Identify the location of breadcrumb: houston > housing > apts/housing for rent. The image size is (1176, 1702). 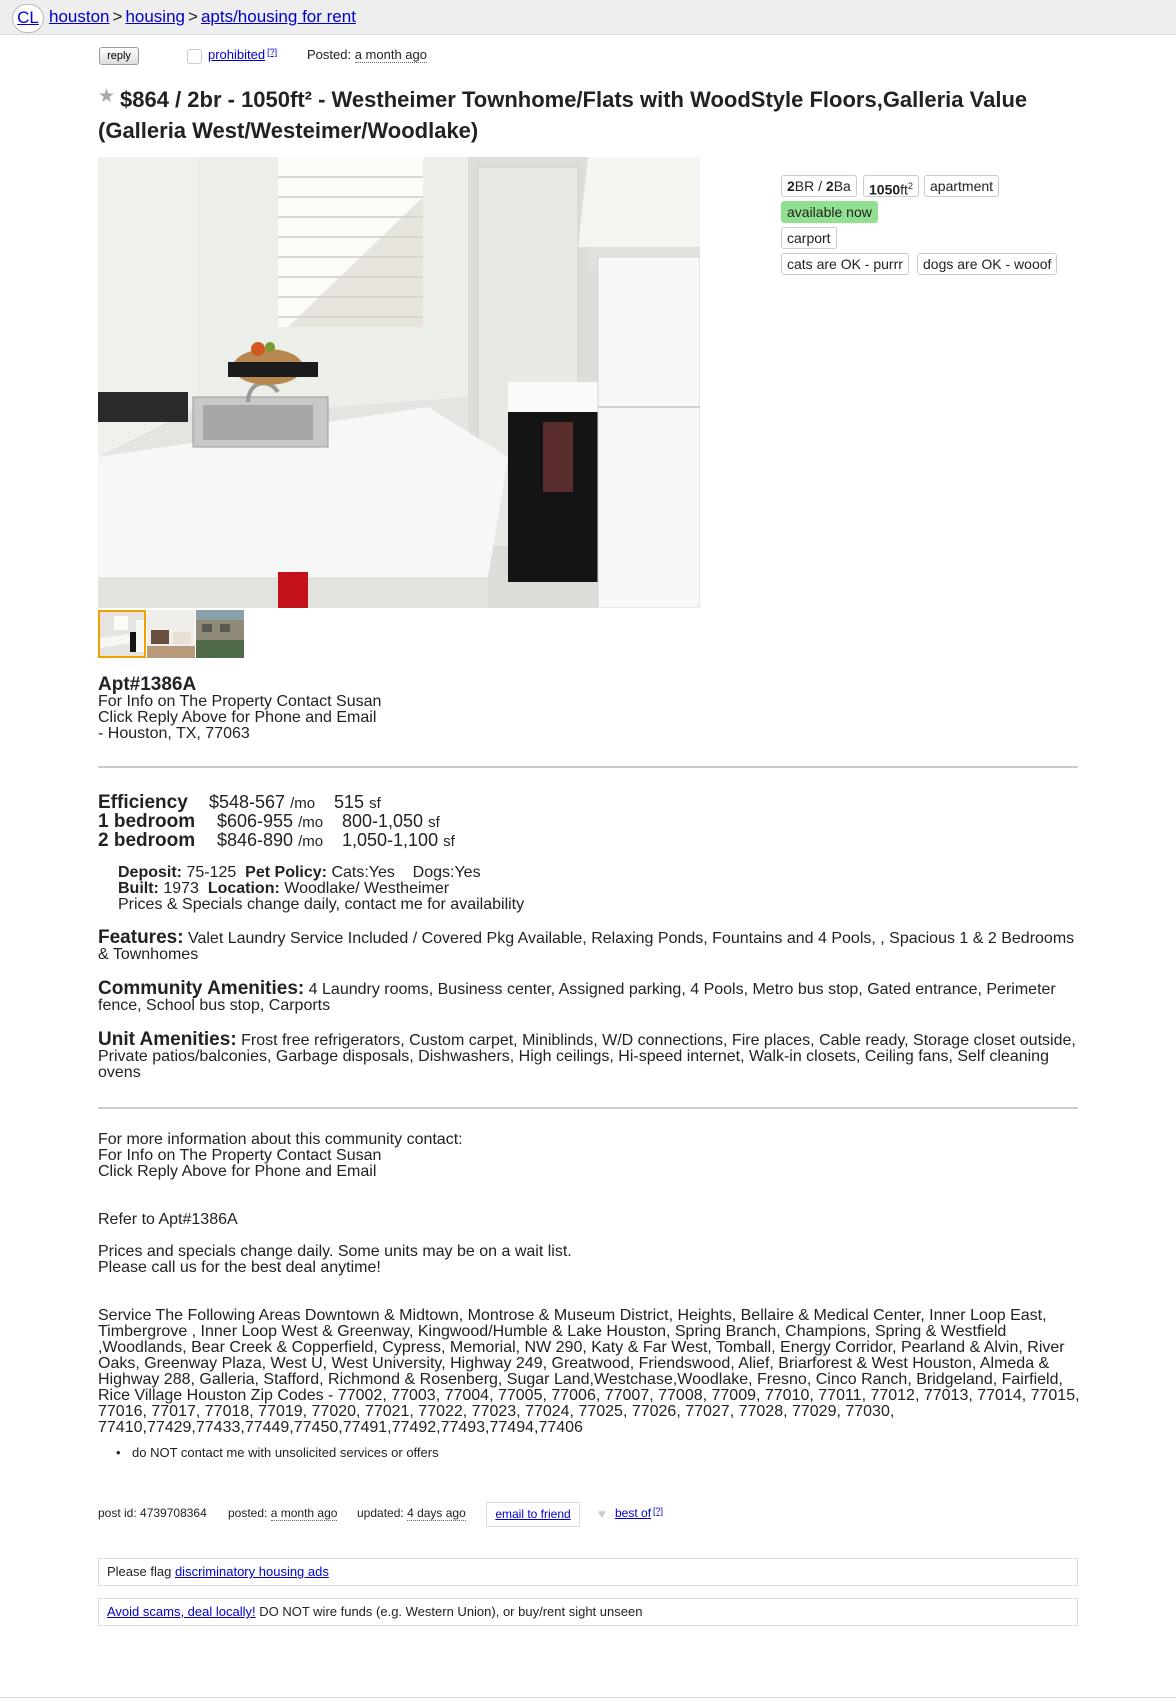
(202, 17).